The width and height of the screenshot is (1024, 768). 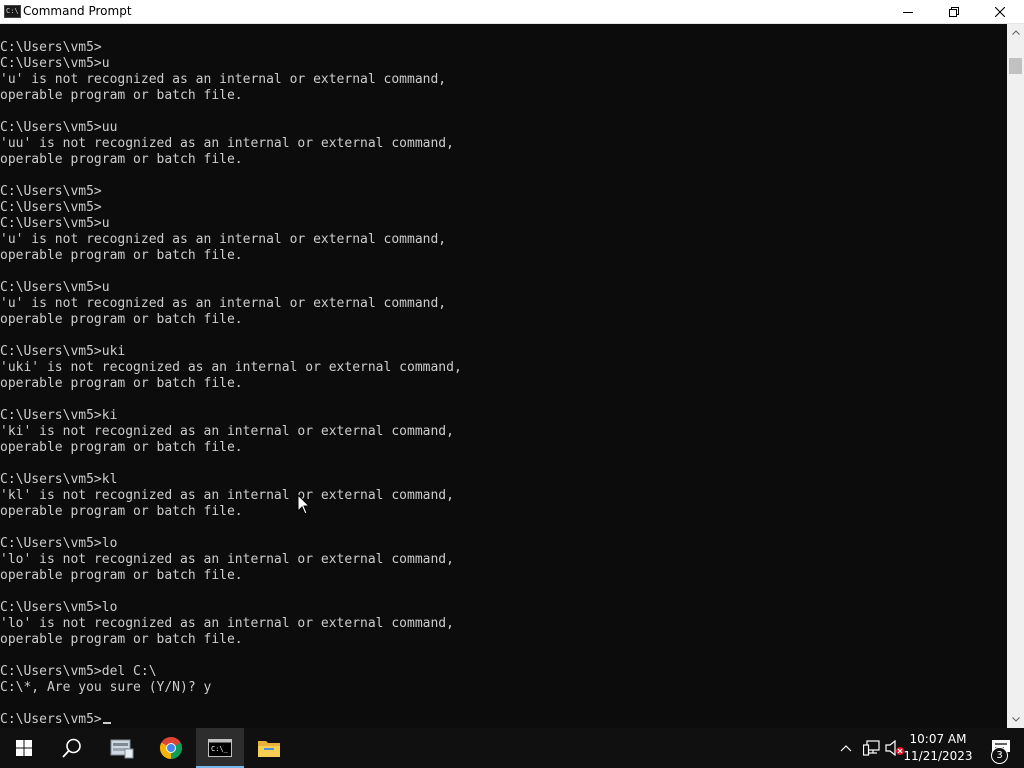 I want to click on minimize-button, so click(x=908, y=11).